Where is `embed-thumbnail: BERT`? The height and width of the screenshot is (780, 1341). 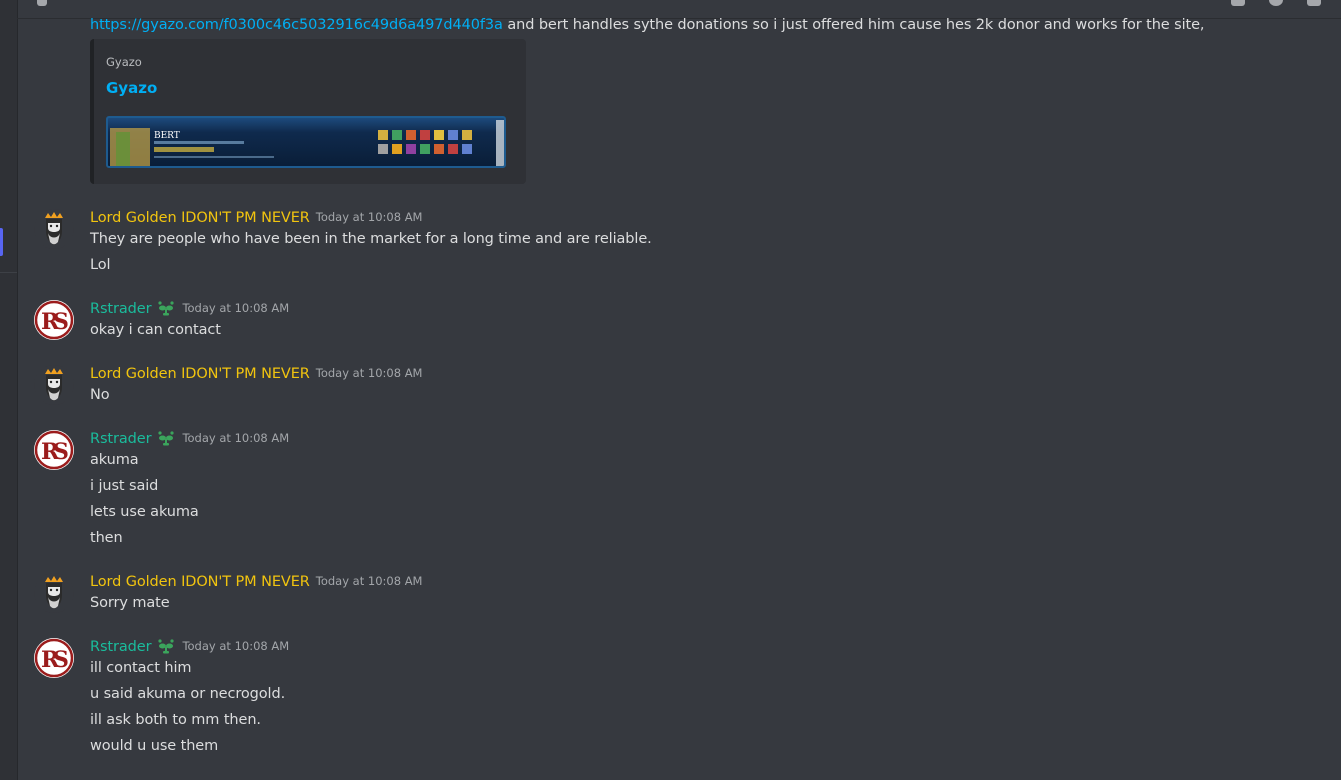 embed-thumbnail: BERT is located at coordinates (306, 142).